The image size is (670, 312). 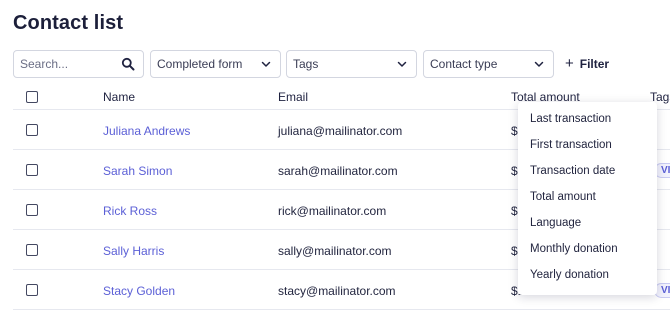 I want to click on tags-select: Tags, so click(x=351, y=64).